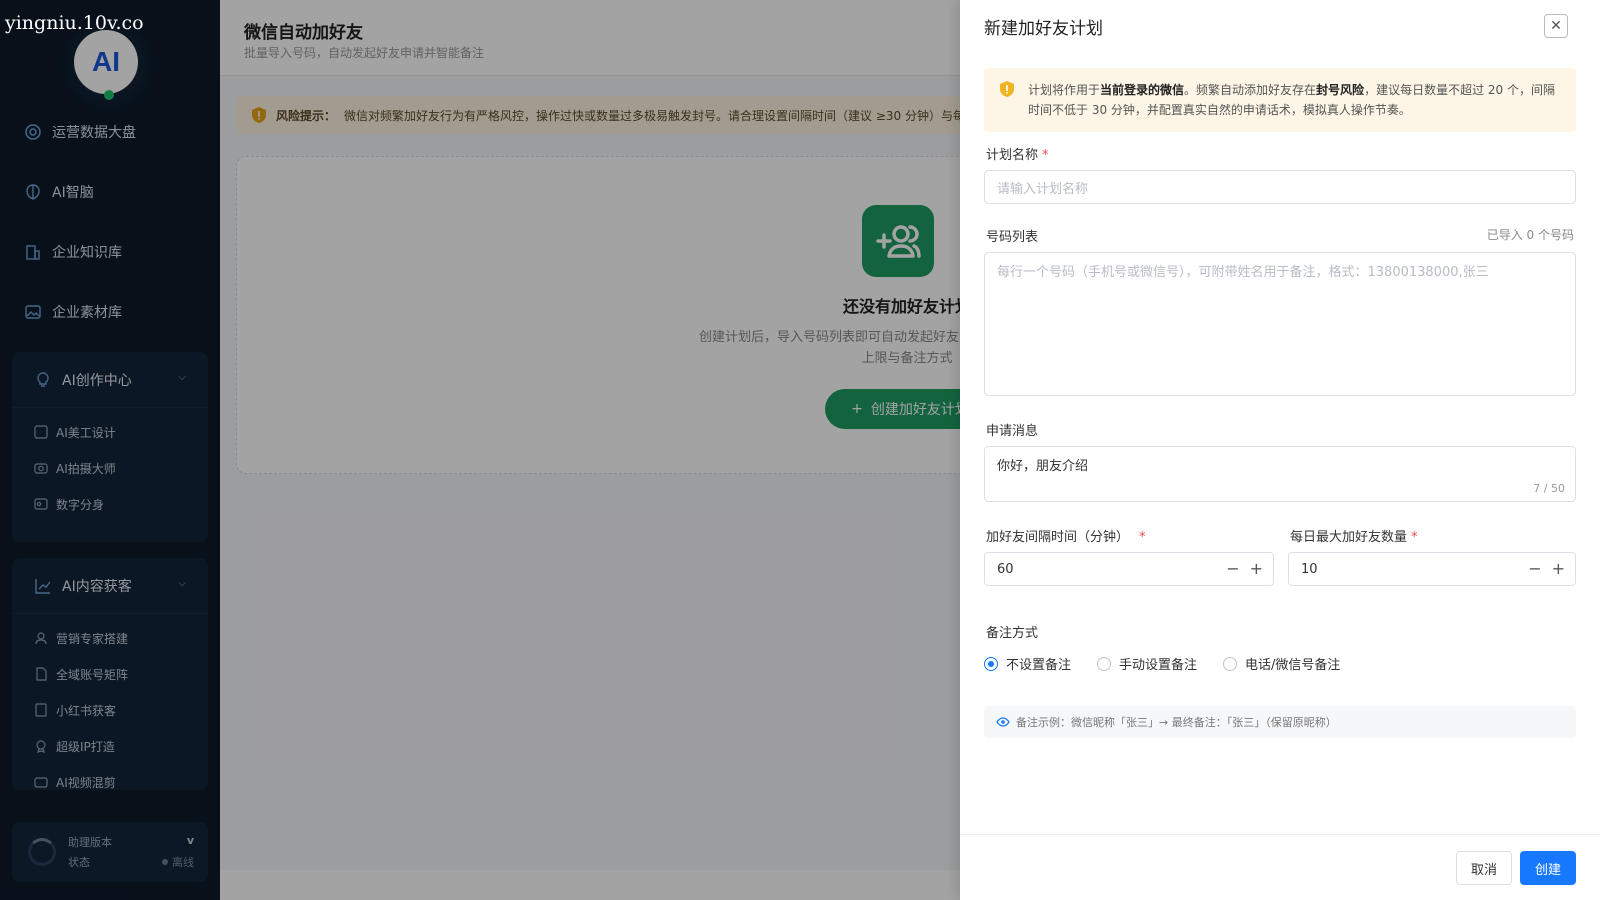 This screenshot has width=1600, height=900. I want to click on plan-name-label: 计划名称 *, so click(1017, 153).